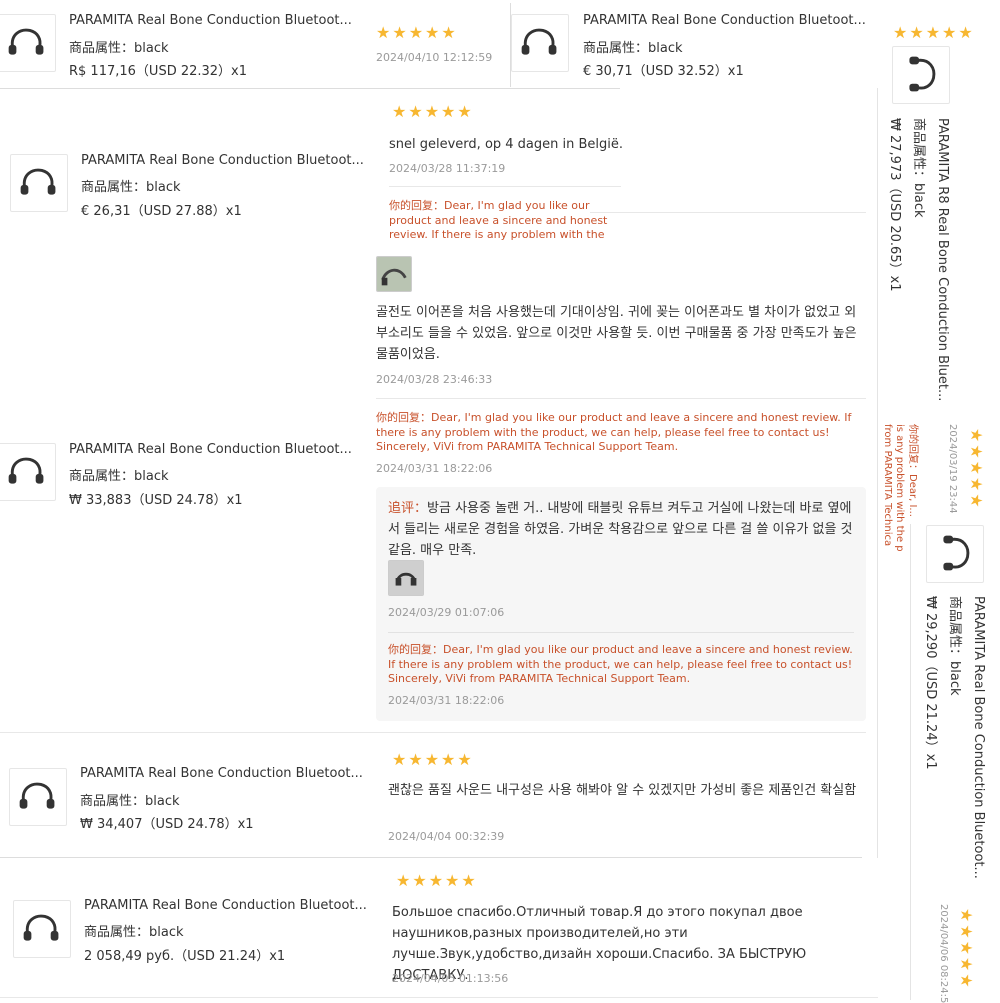  I want to click on review-date: 2024/03/19 23:44, so click(952, 469).